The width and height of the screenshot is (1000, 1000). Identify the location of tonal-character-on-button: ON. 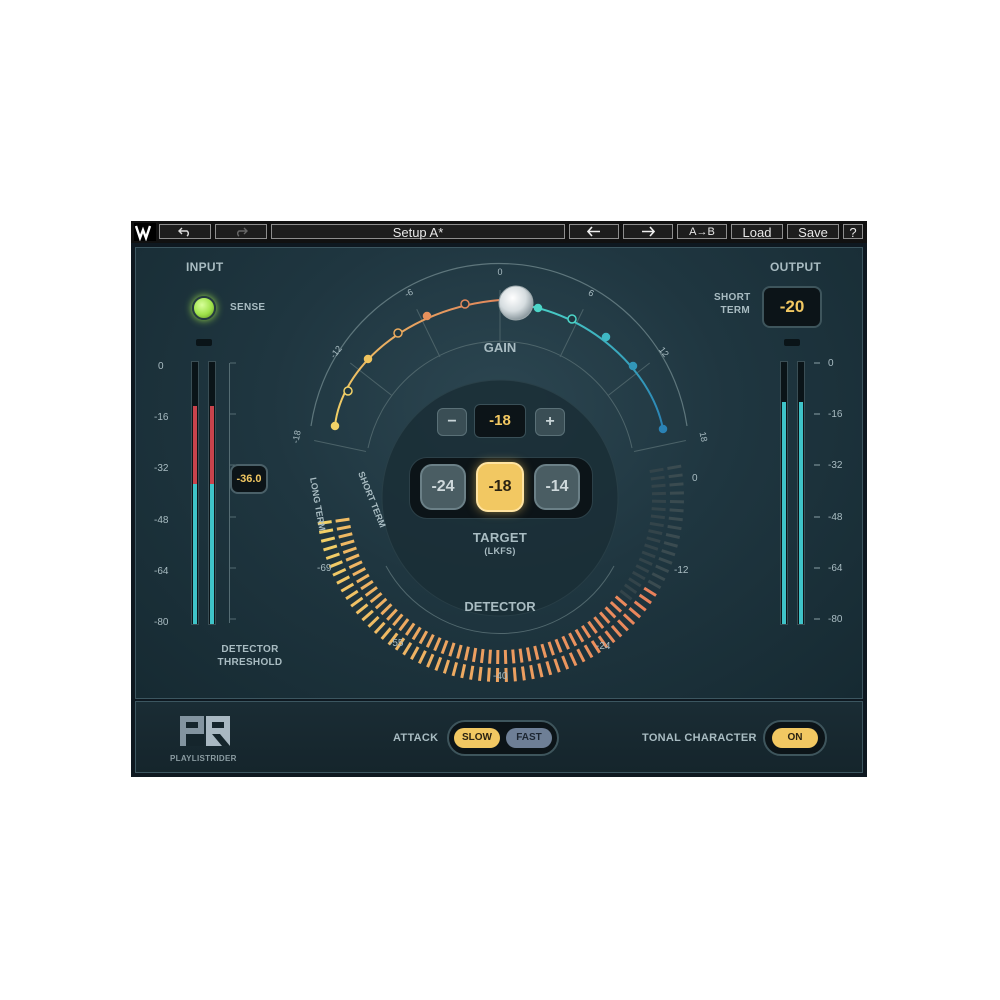
(795, 738).